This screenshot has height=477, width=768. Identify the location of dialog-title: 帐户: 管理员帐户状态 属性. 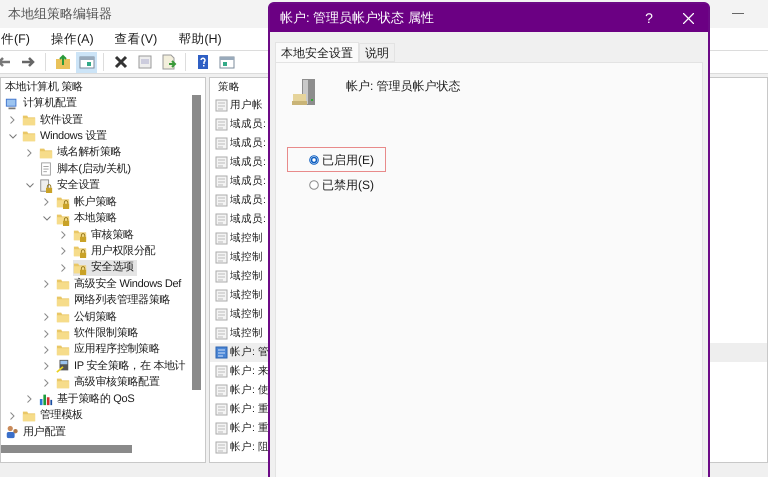
(357, 18).